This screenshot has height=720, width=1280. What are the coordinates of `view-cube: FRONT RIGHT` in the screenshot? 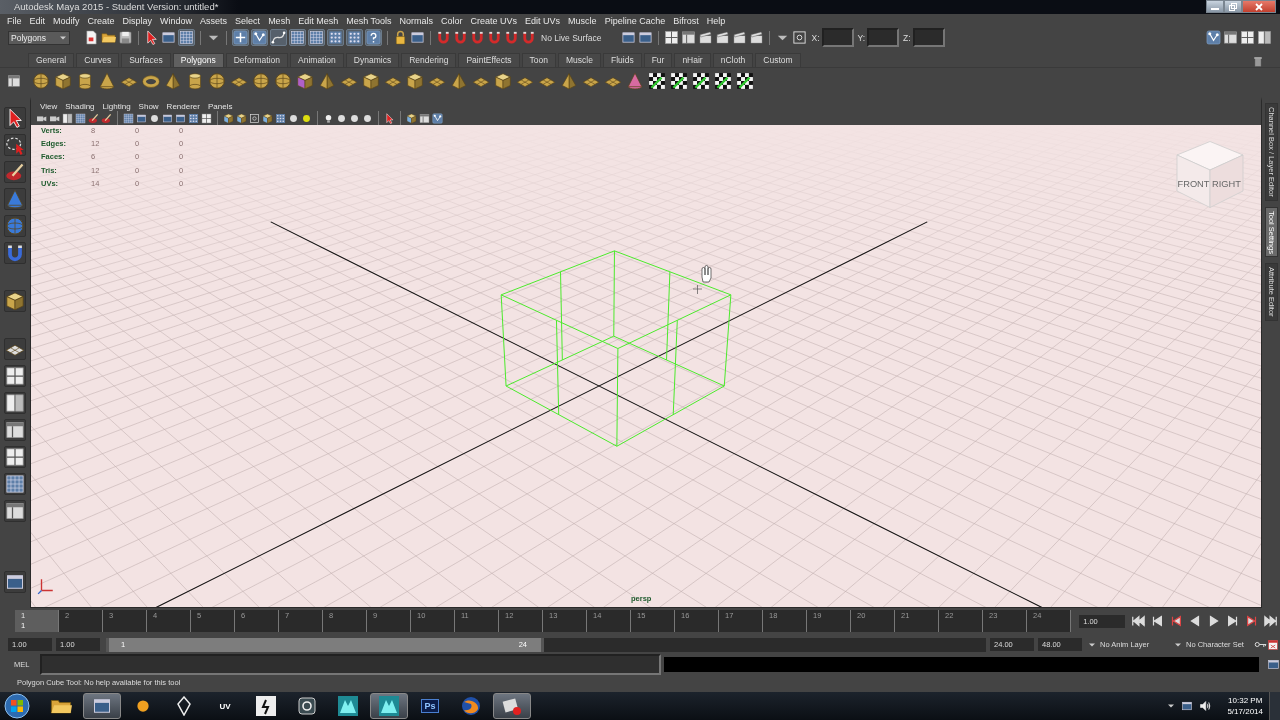 It's located at (1210, 174).